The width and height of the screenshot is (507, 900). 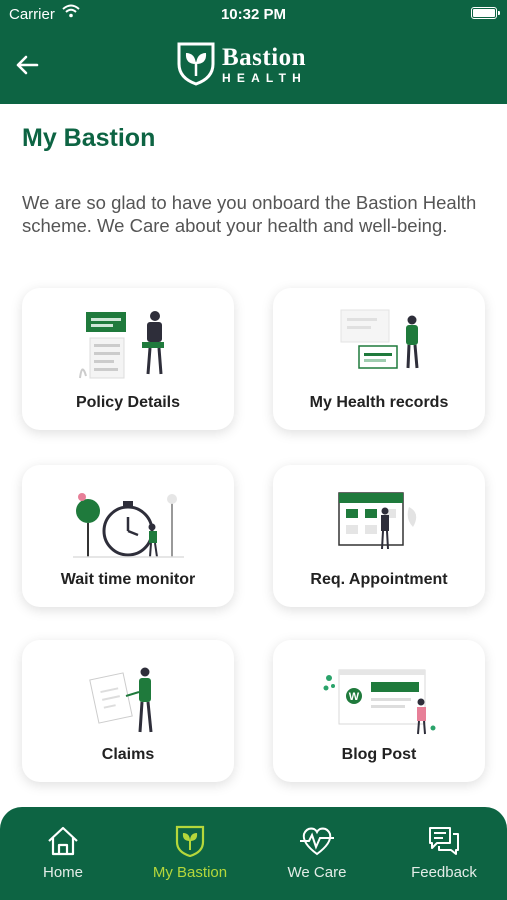 What do you see at coordinates (379, 702) in the screenshot?
I see `blog-illustration: W` at bounding box center [379, 702].